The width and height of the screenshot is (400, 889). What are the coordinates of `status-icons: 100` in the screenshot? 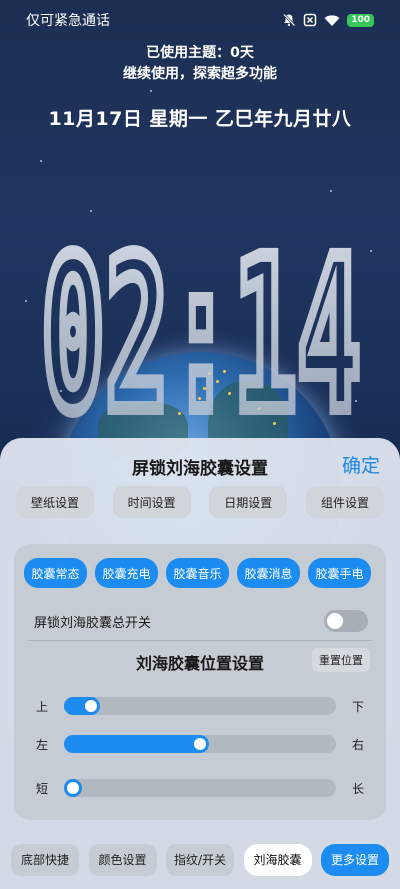 It's located at (328, 20).